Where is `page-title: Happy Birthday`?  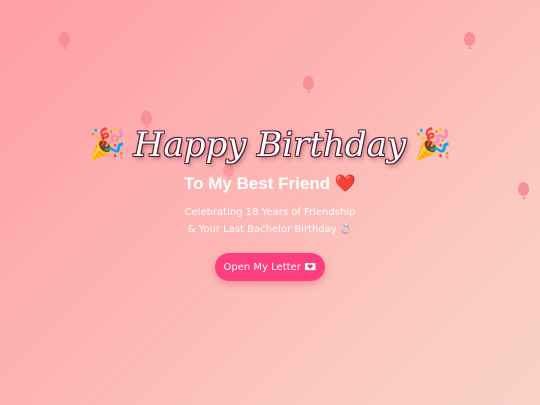 page-title: Happy Birthday is located at coordinates (270, 145).